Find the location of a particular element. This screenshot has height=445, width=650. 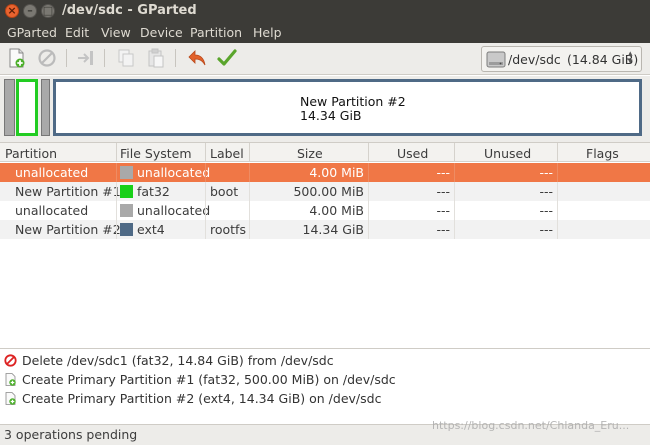

new-partition-button is located at coordinates (17, 58).